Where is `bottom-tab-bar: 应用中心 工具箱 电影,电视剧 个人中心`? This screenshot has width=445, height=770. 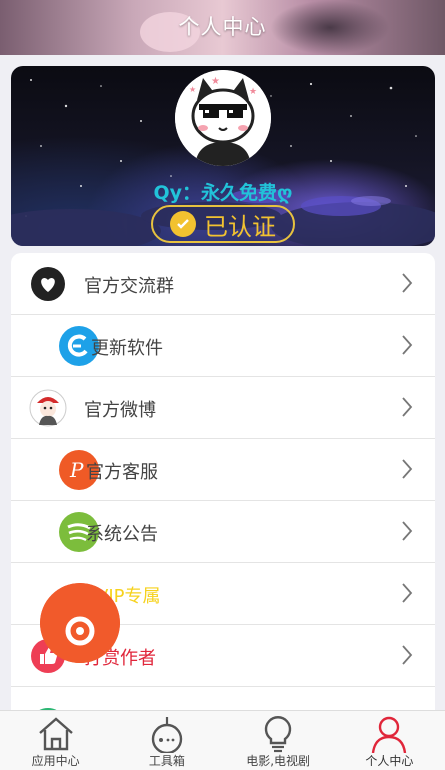
bottom-tab-bar: 应用中心 工具箱 电影,电视剧 个人中心 is located at coordinates (222, 740).